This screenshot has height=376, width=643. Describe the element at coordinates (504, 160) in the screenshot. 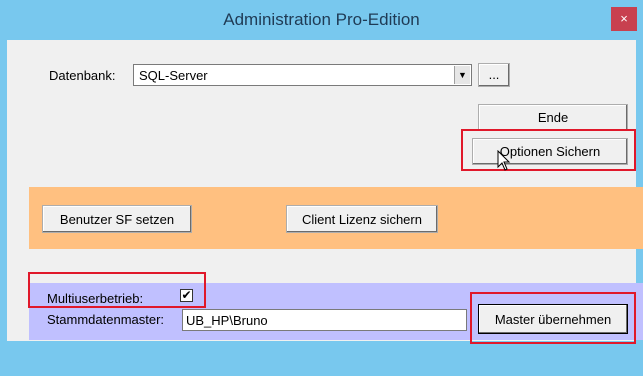

I see `mouse-cursor-icon` at that location.